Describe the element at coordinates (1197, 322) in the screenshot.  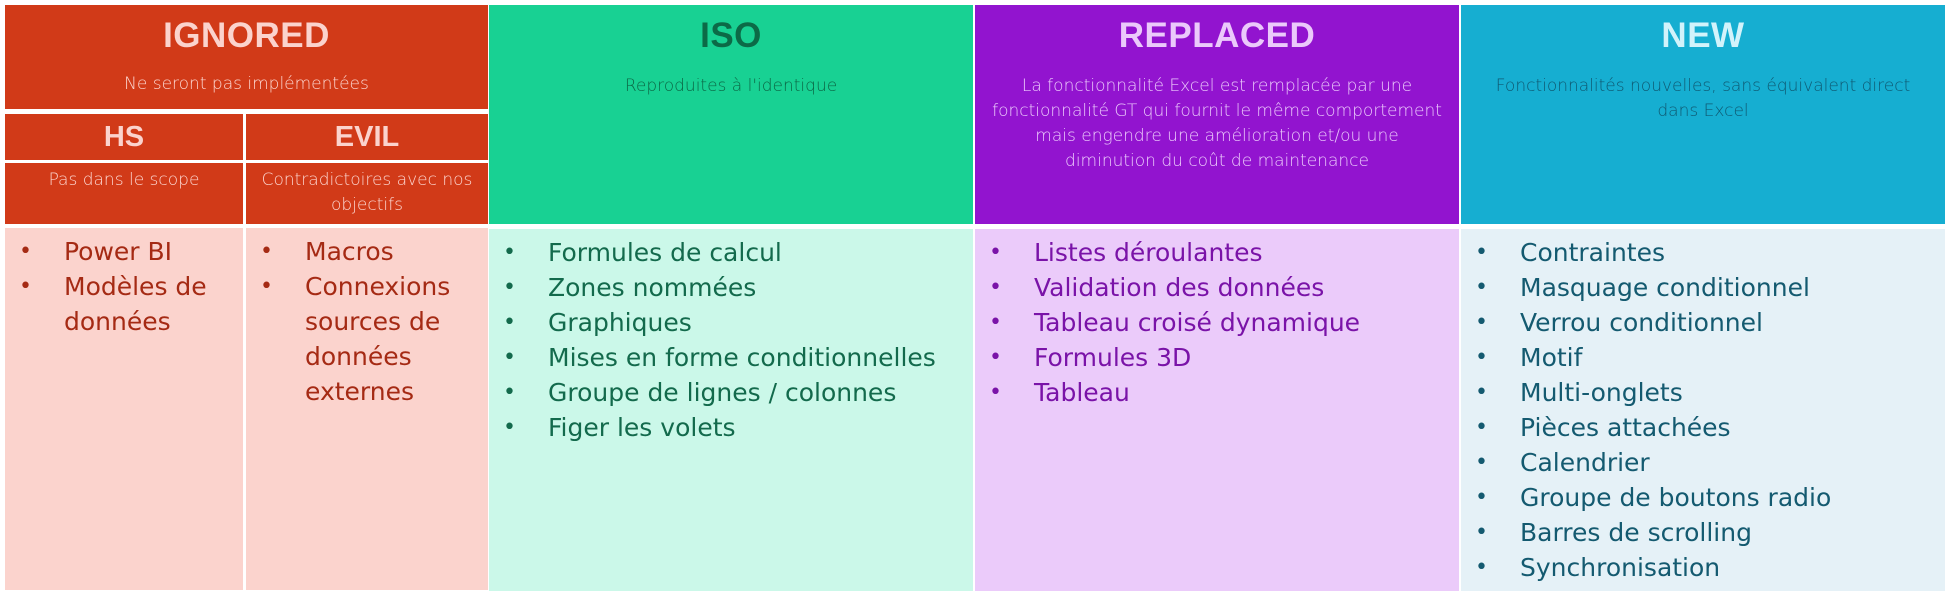
I see `list-item-label: Tableau croisé dynamique` at that location.